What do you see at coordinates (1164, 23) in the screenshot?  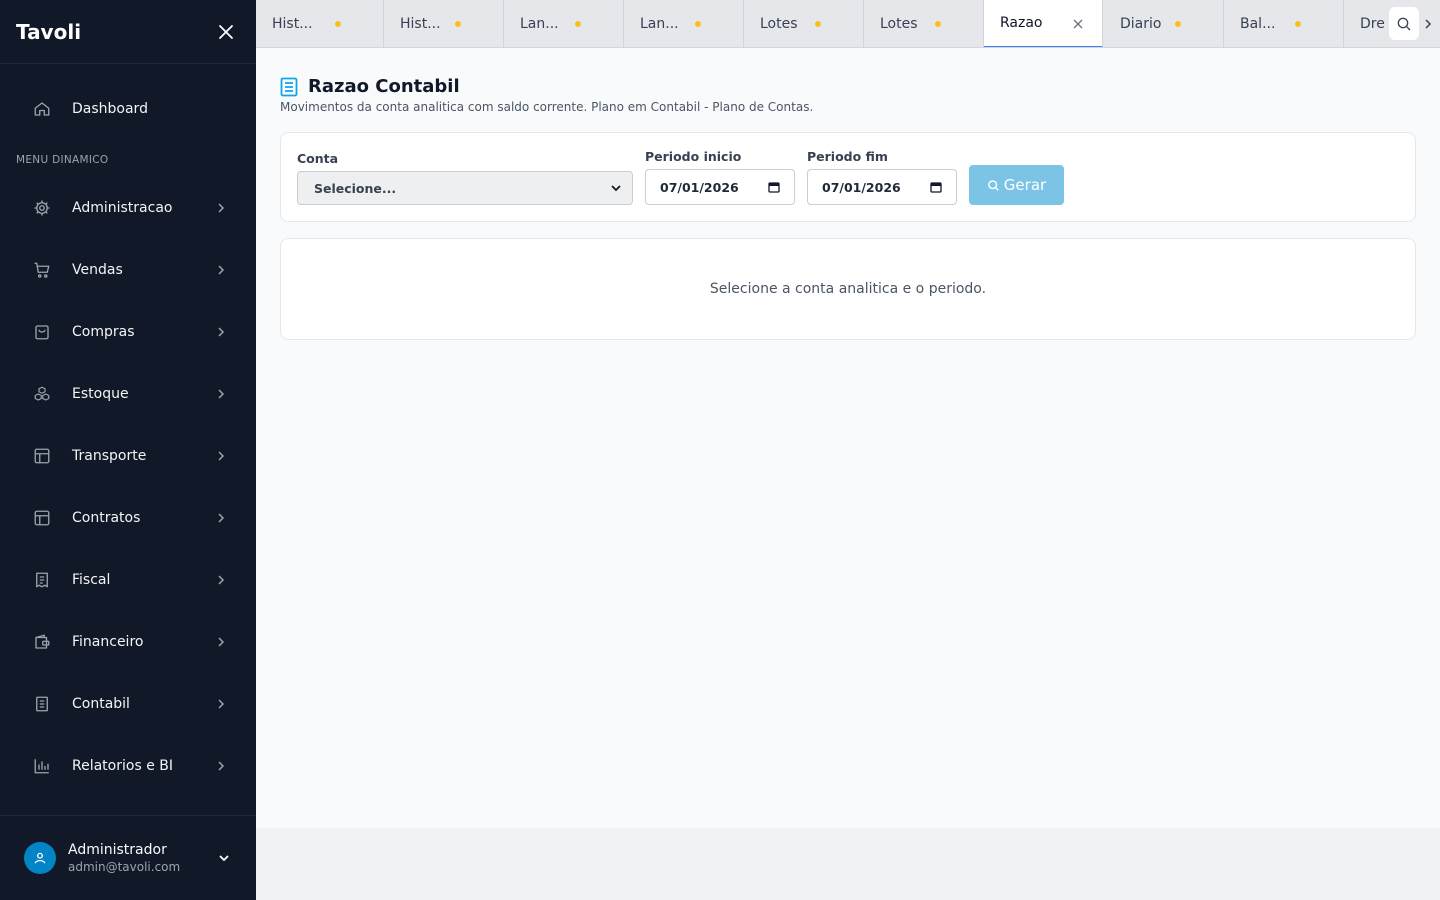 I see `tab-diario: Diario` at bounding box center [1164, 23].